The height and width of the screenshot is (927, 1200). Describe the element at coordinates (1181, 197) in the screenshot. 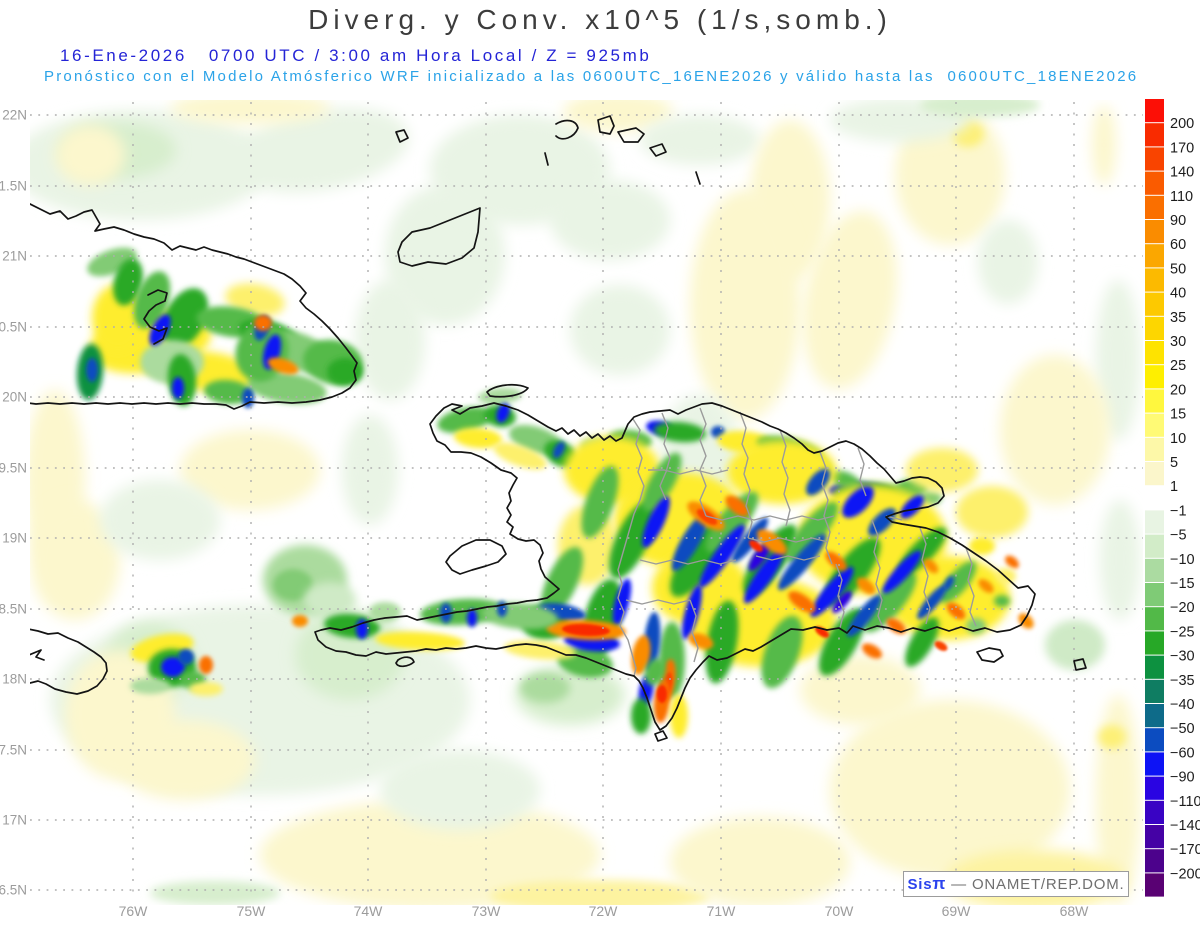

I see `colorbar-label: 110` at that location.